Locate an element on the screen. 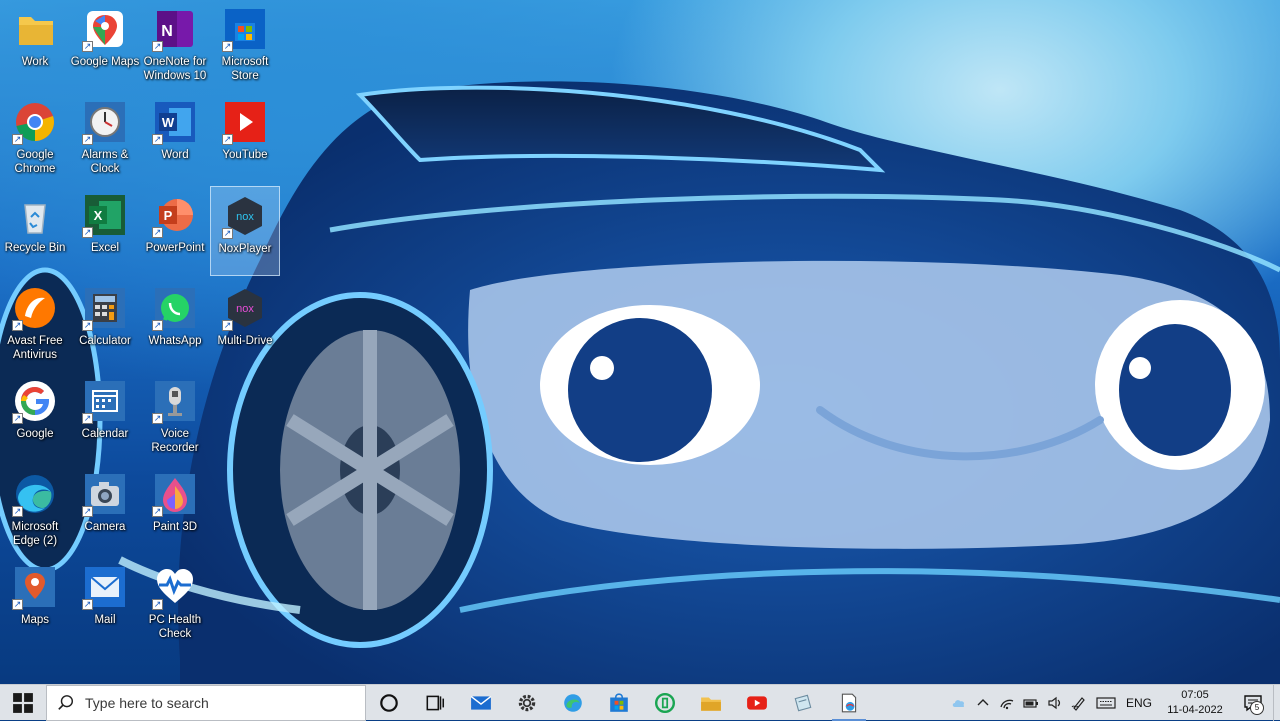 The height and width of the screenshot is (721, 1280). task-view-button is located at coordinates (435, 703).